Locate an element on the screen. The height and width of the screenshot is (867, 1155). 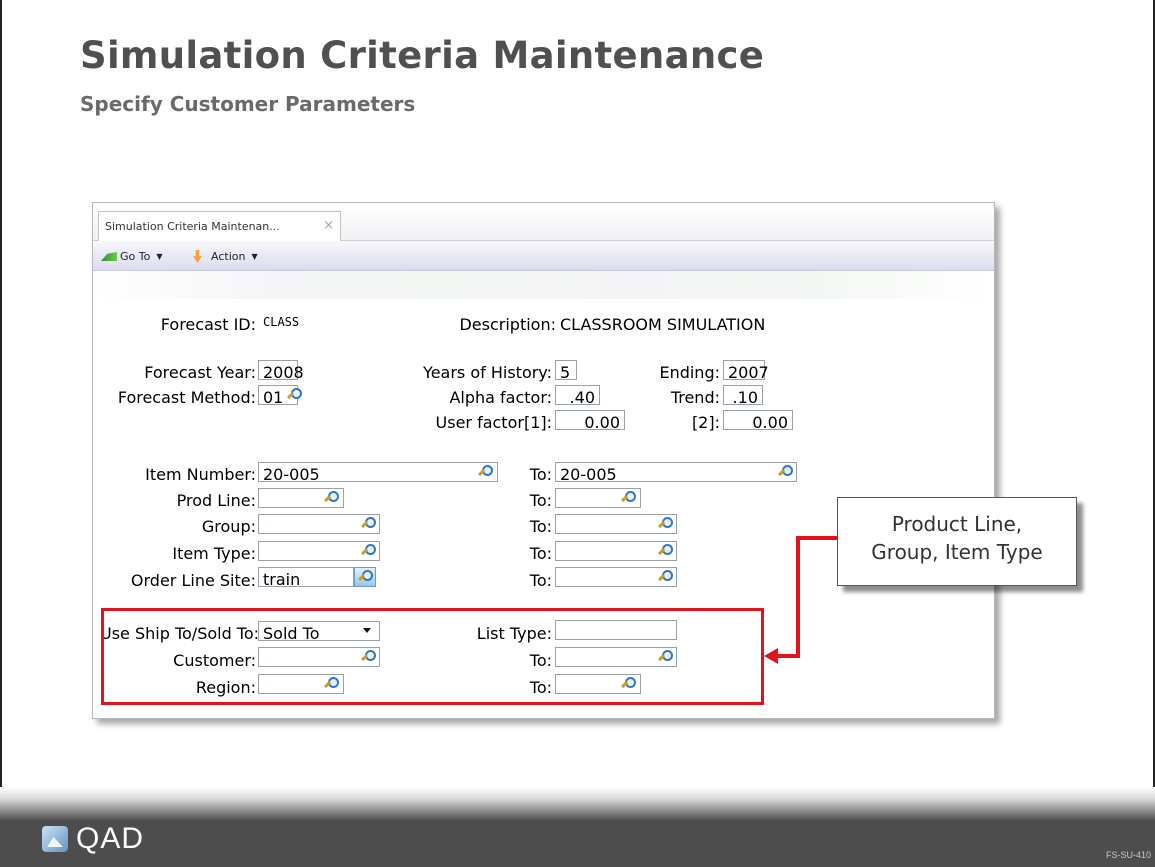
item-type-label: Item Type: is located at coordinates (214, 553).